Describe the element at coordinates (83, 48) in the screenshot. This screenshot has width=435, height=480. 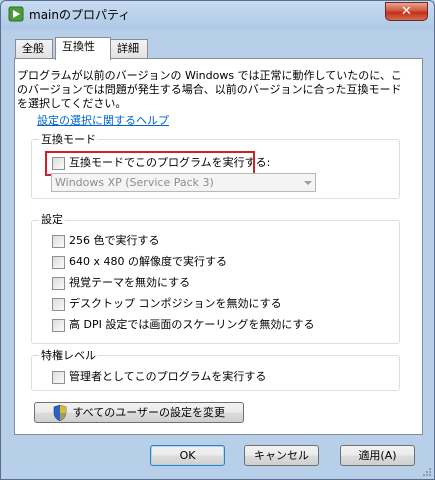
I see `tab-compatibility: 互換性` at that location.